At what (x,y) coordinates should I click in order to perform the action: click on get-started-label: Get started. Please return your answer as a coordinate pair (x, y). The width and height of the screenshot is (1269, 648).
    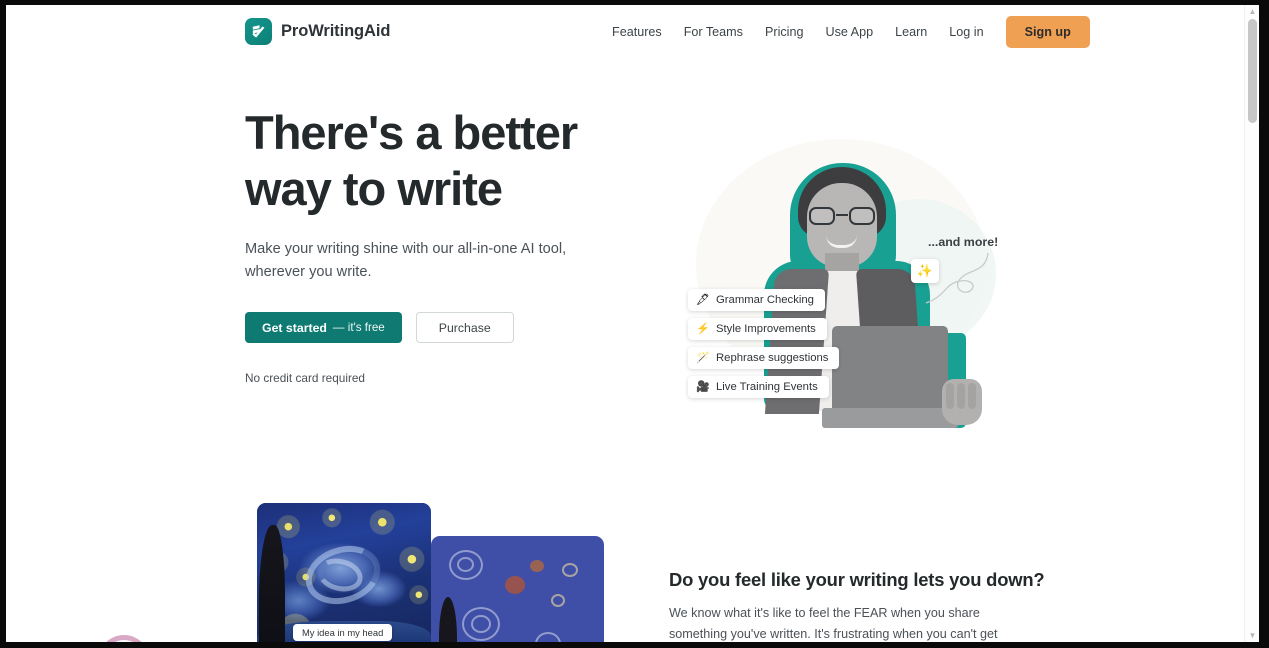
    Looking at the image, I should click on (294, 327).